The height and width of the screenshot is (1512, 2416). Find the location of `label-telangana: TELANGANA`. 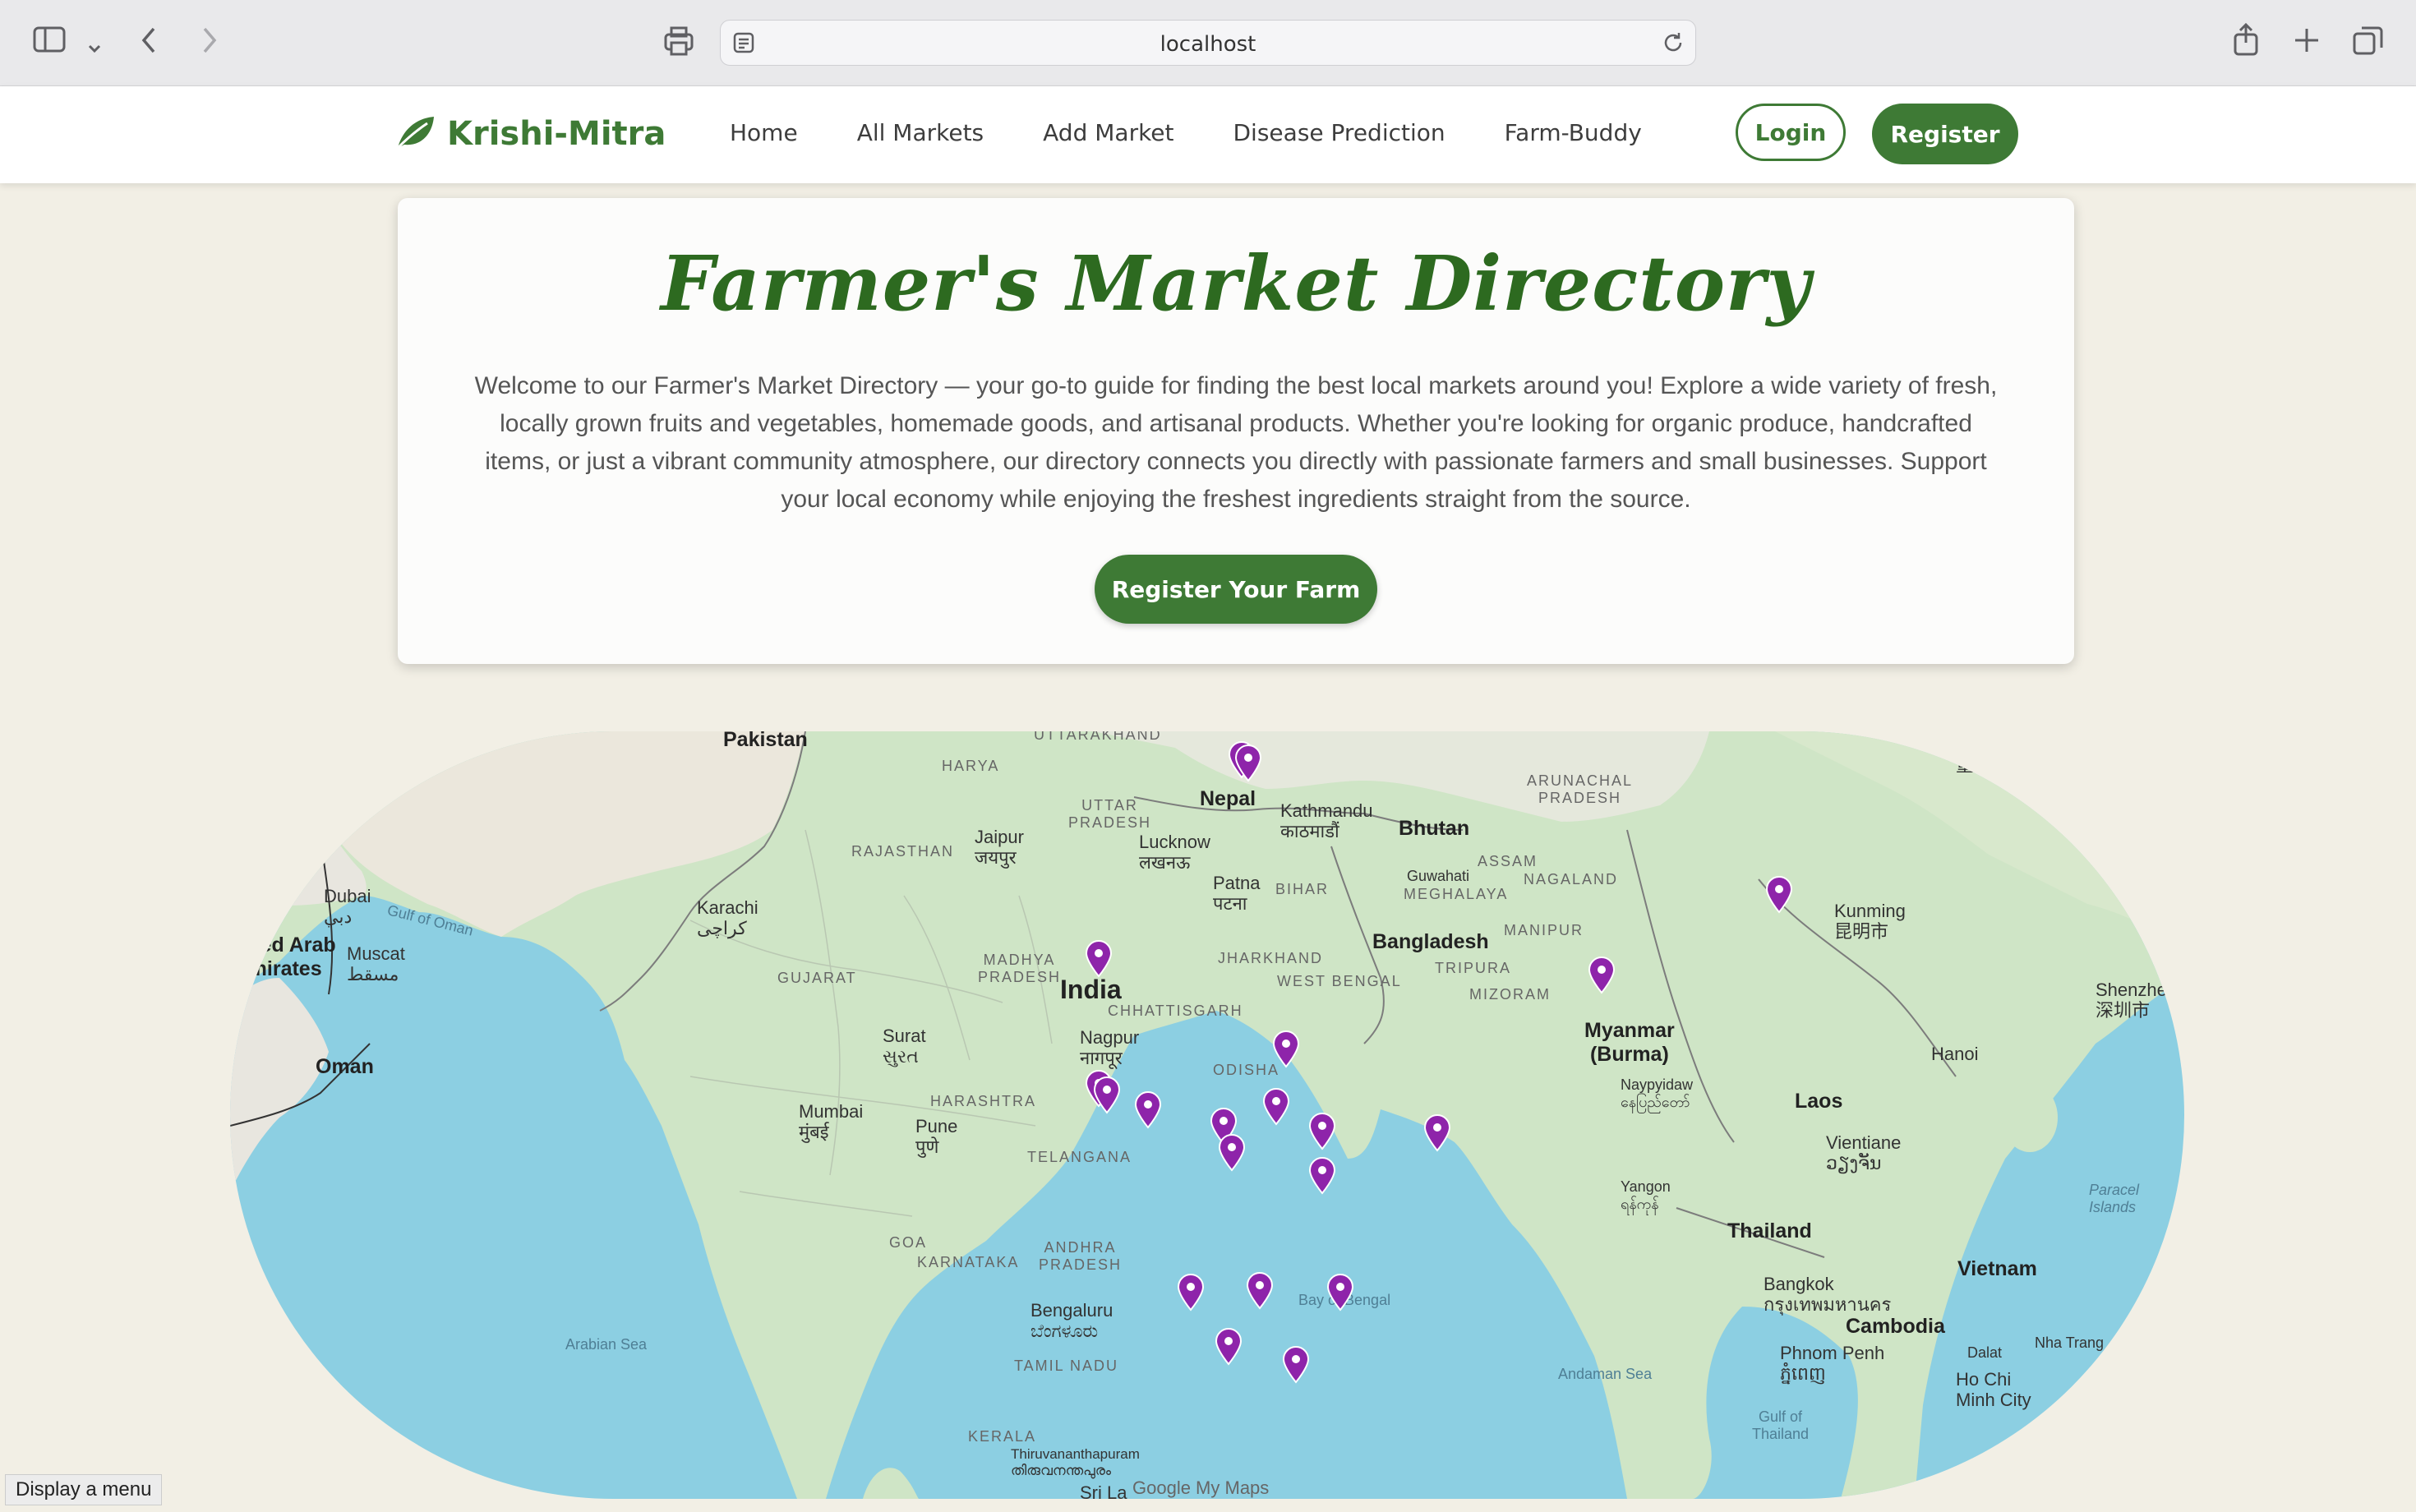

label-telangana: TELANGANA is located at coordinates (1080, 1157).